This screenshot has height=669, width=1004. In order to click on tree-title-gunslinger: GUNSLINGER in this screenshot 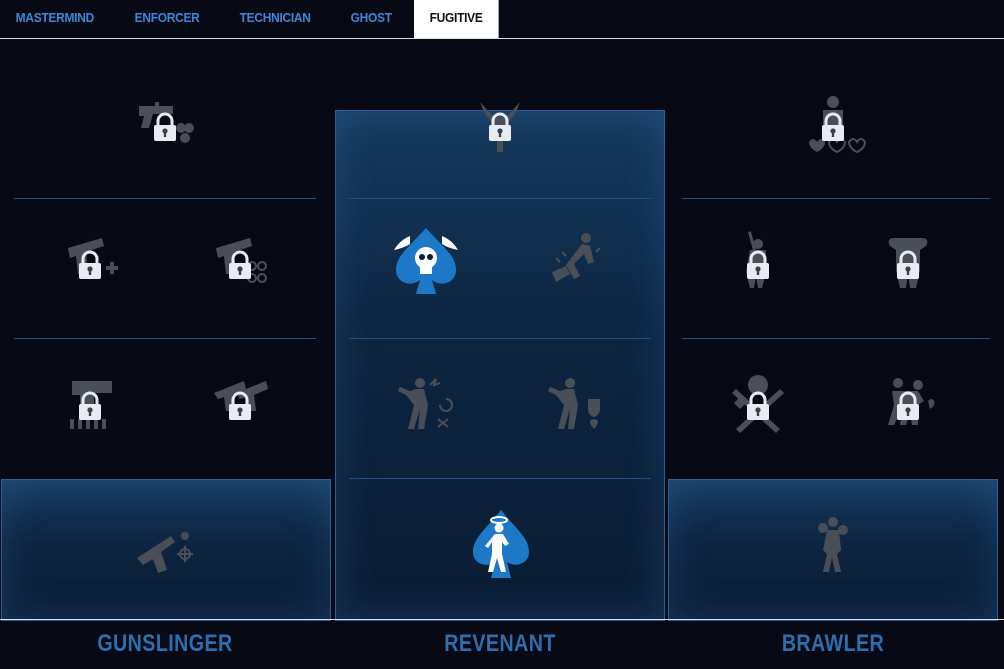, I will do `click(165, 644)`.